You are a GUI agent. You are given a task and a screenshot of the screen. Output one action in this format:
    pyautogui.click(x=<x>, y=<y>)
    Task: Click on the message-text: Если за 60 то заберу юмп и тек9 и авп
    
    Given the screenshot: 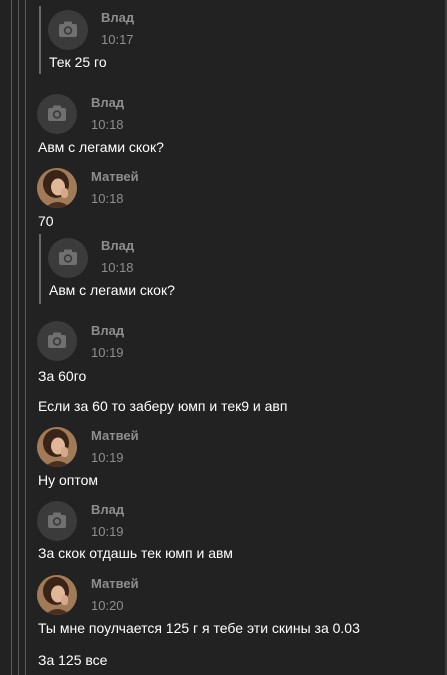 What is the action you would take?
    pyautogui.click(x=163, y=406)
    